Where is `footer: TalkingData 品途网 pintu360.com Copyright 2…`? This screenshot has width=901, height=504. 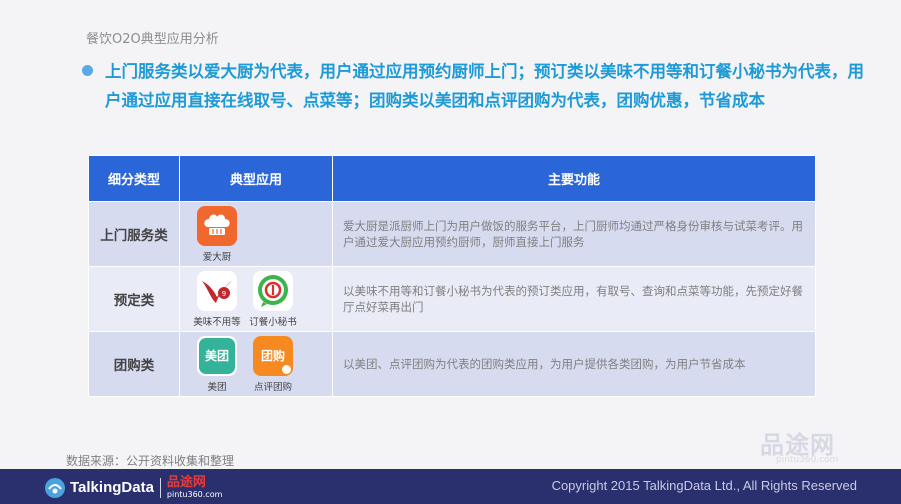
footer: TalkingData 品途网 pintu360.com Copyright 2… is located at coordinates (450, 486).